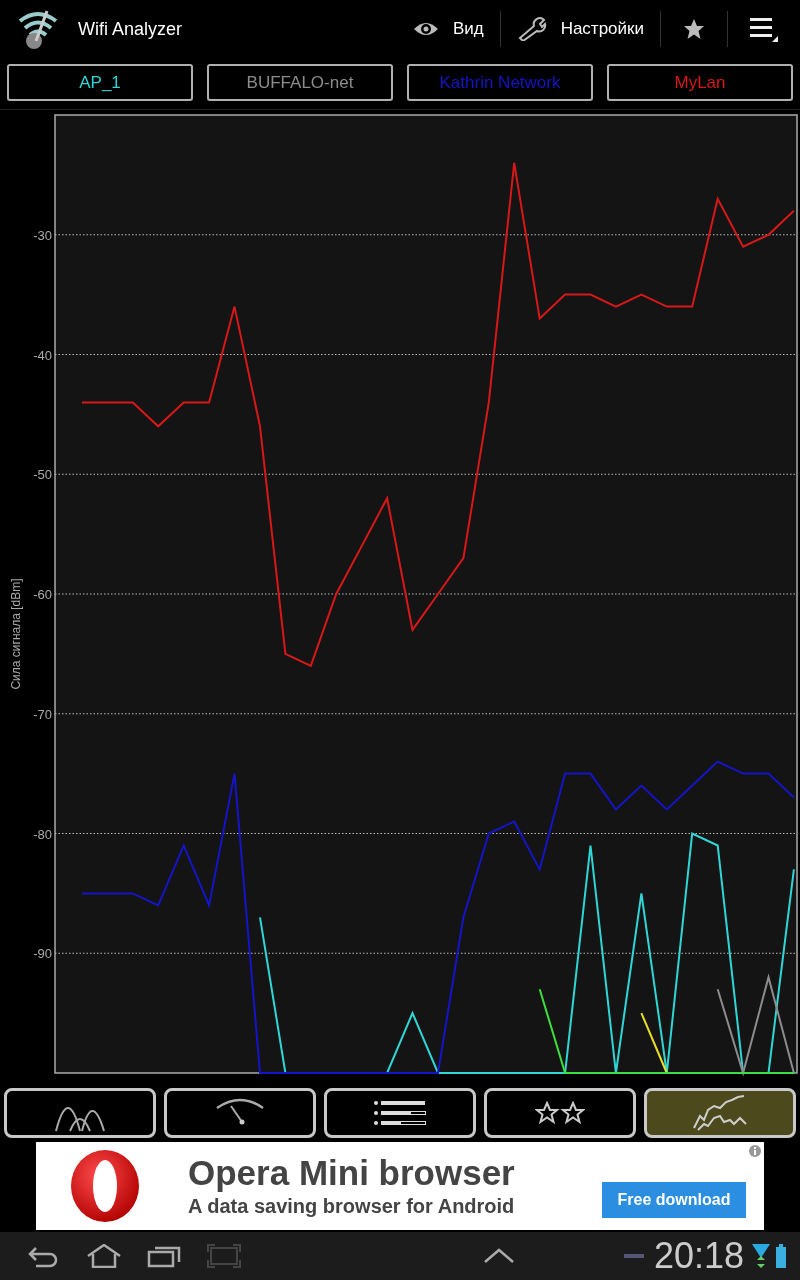  Describe the element at coordinates (100, 82) in the screenshot. I see `network-filter-button: AP_1` at that location.